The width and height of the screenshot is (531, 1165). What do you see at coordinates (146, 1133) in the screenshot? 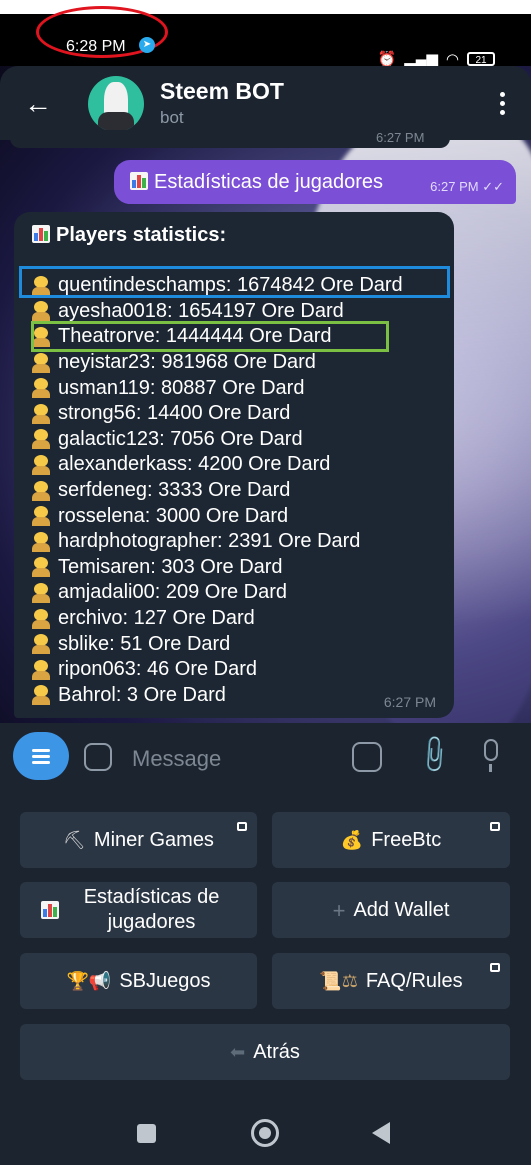
I see `recents-icon` at bounding box center [146, 1133].